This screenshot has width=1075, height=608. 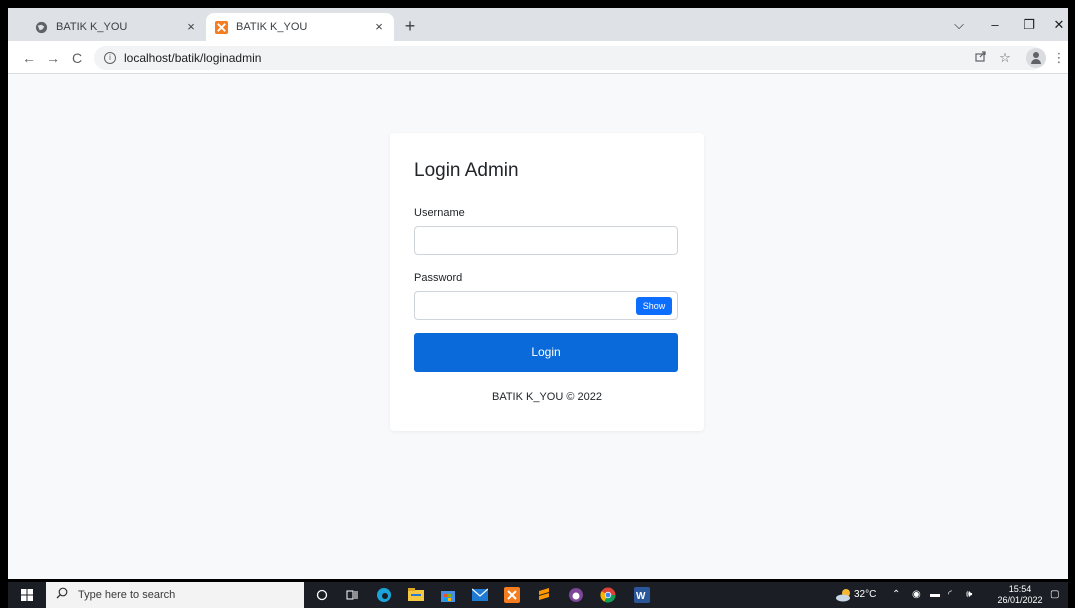 What do you see at coordinates (546, 397) in the screenshot?
I see `footer-text: BATIK K_YOU © 2022` at bounding box center [546, 397].